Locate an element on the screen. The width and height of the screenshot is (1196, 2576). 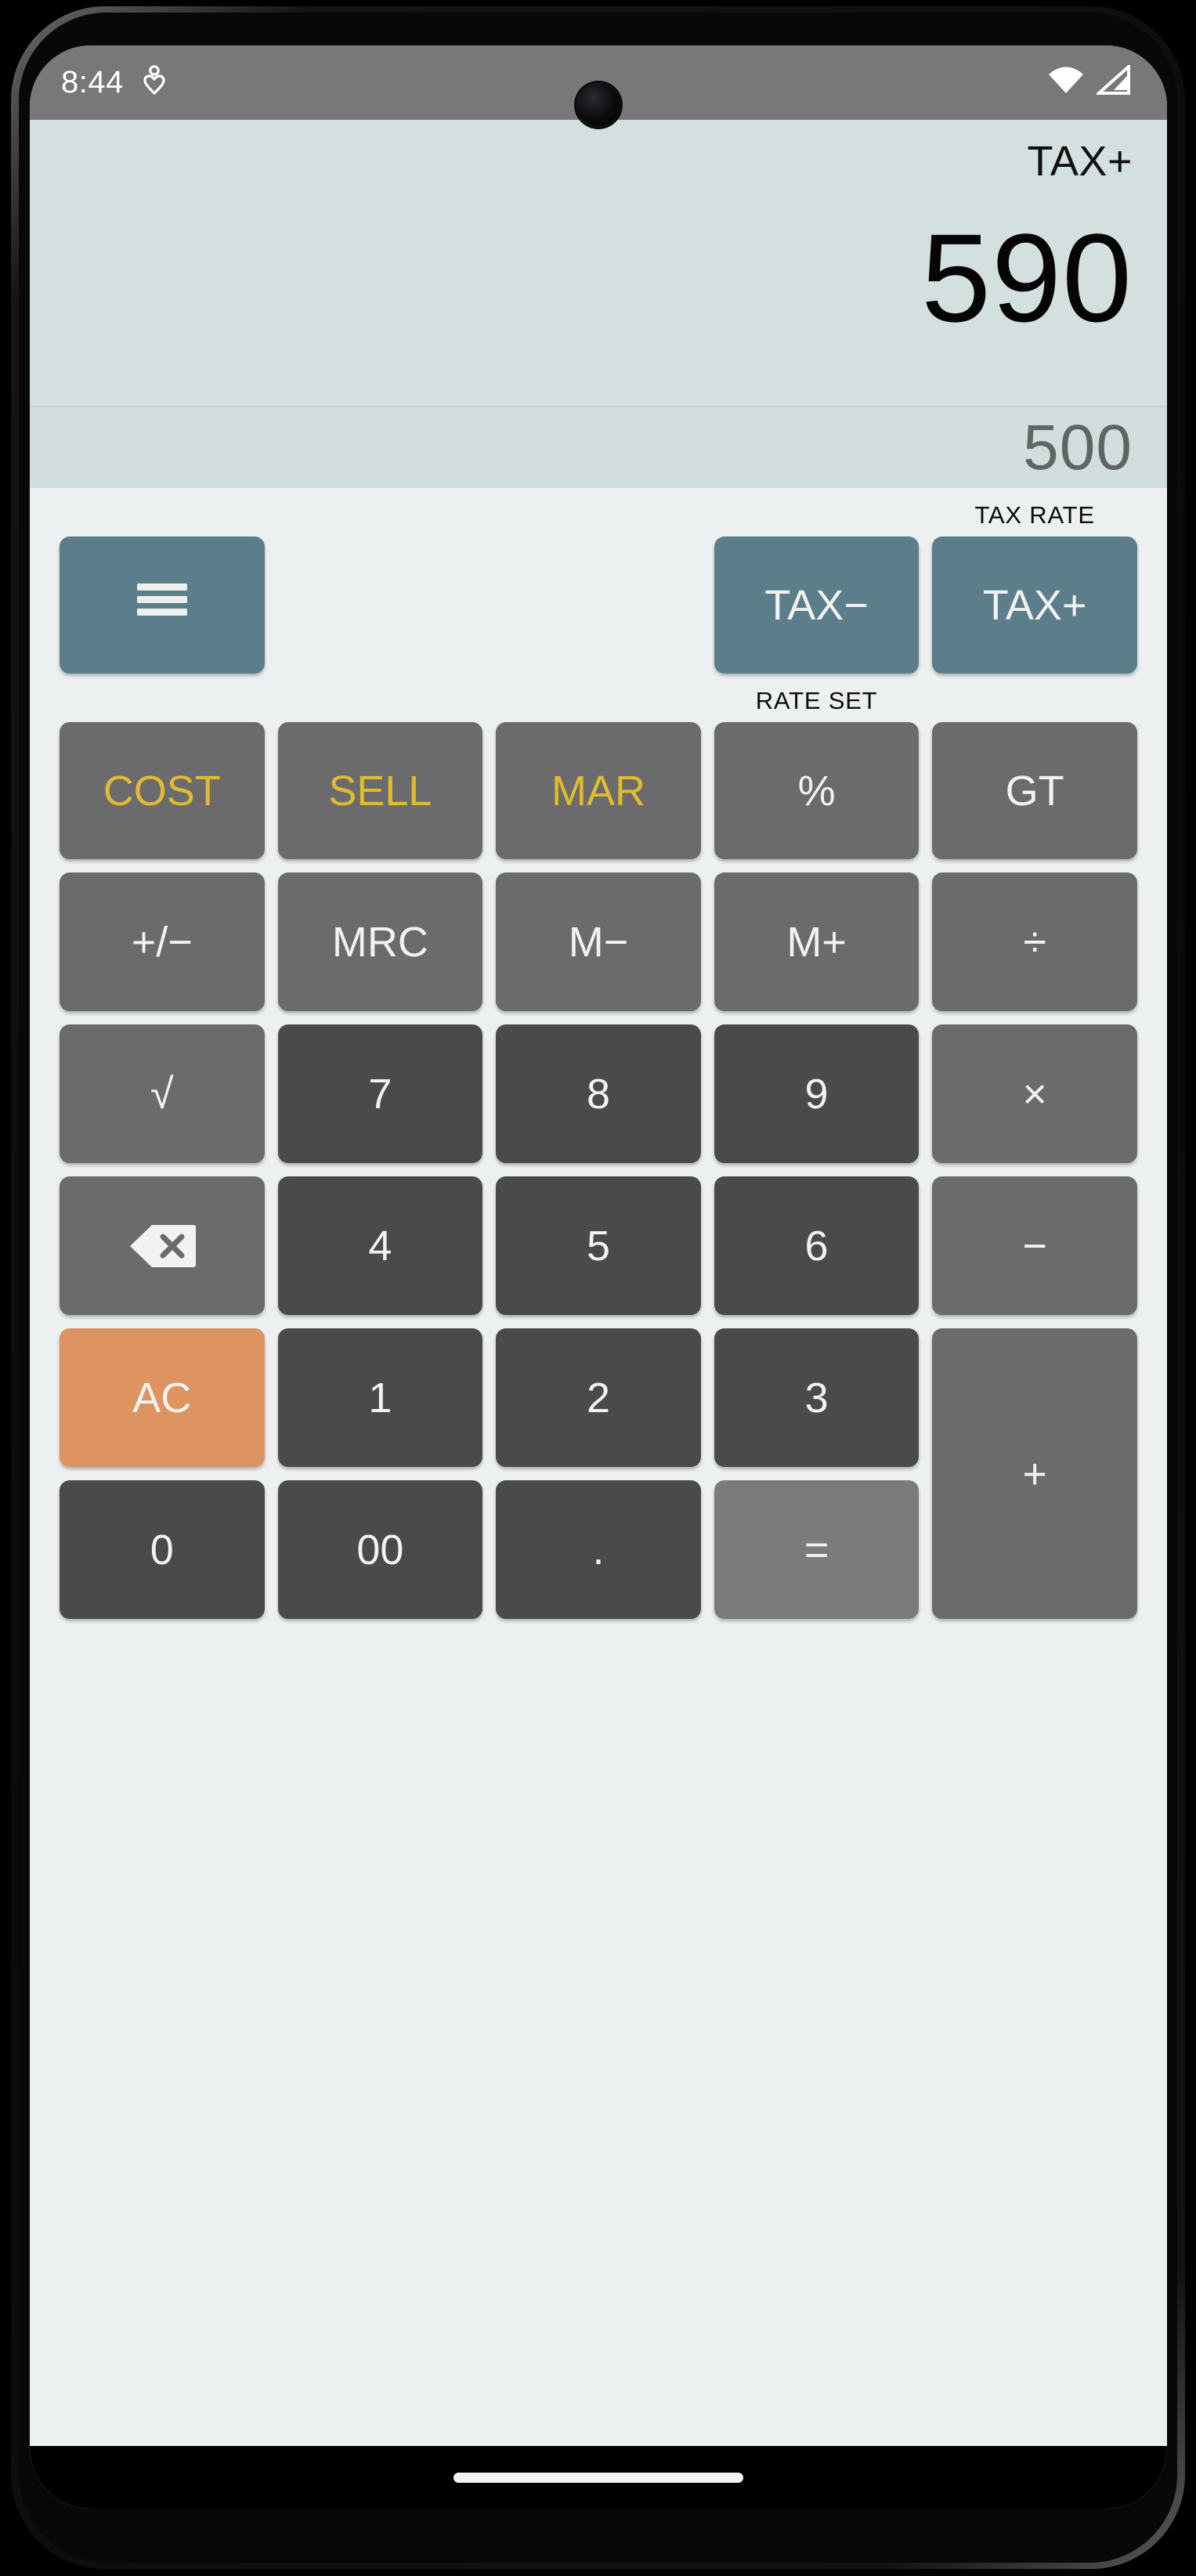
digit-0-button: 0 is located at coordinates (162, 1549).